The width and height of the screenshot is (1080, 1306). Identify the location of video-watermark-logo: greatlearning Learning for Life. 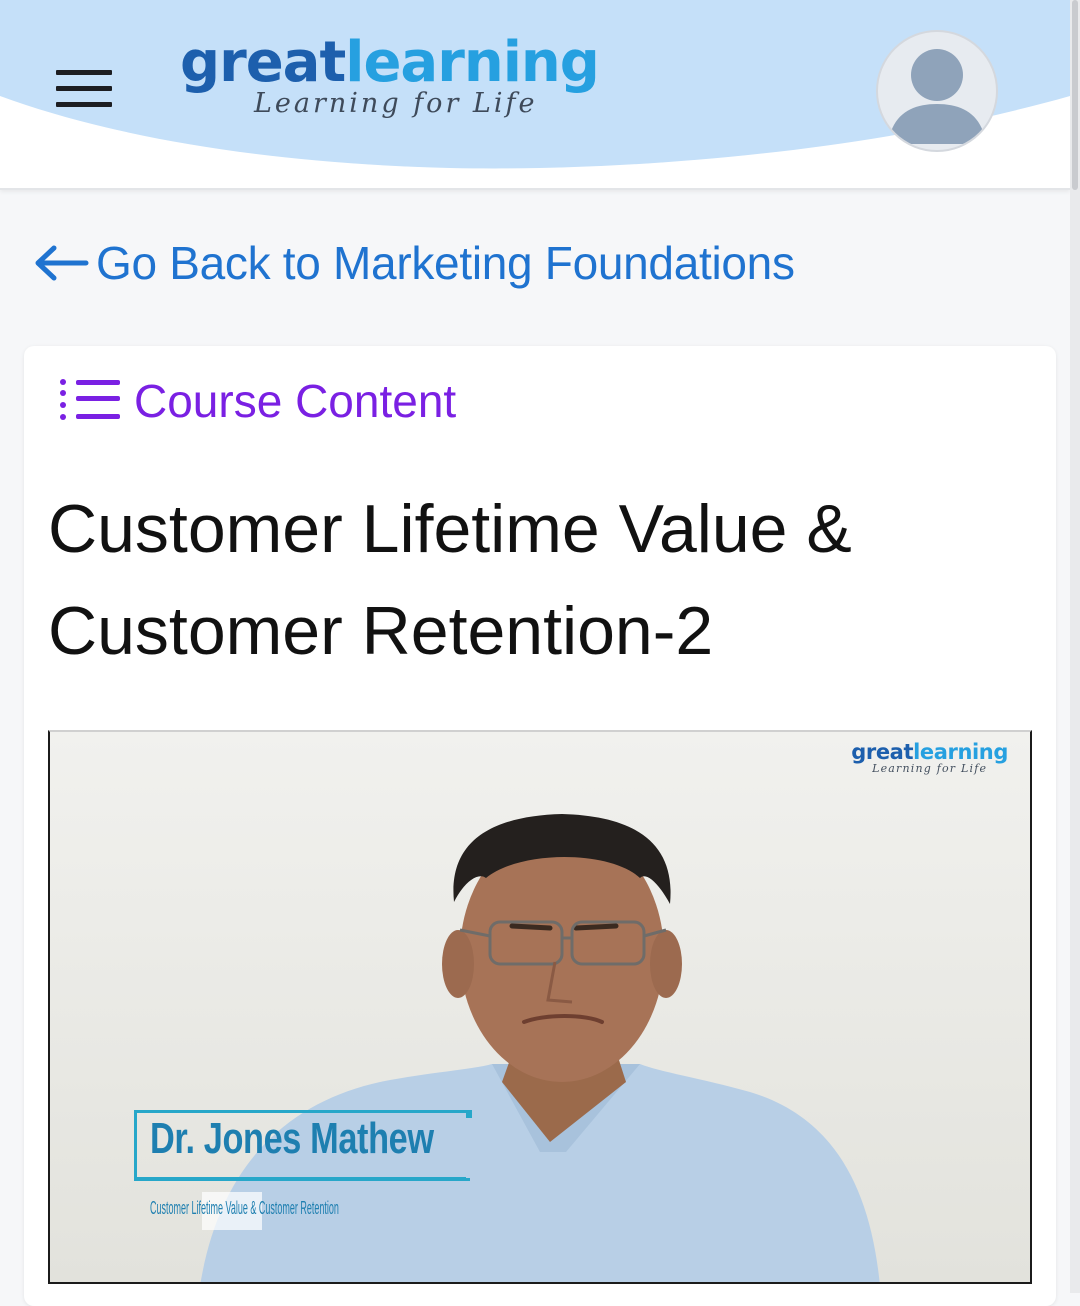
(929, 757).